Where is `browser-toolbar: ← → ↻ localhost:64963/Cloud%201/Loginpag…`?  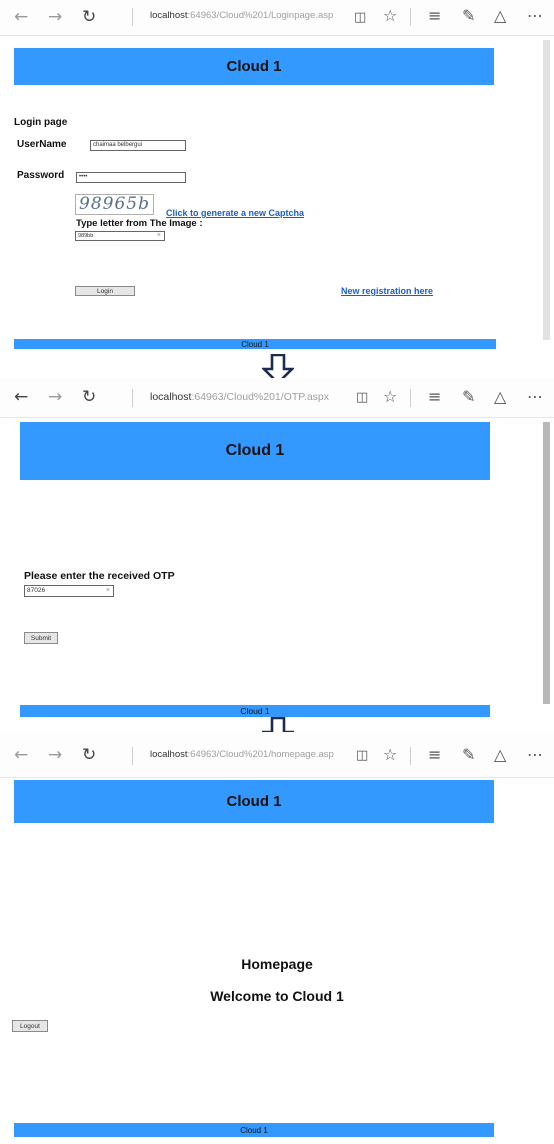 browser-toolbar: ← → ↻ localhost:64963/Cloud%201/Loginpag… is located at coordinates (277, 18).